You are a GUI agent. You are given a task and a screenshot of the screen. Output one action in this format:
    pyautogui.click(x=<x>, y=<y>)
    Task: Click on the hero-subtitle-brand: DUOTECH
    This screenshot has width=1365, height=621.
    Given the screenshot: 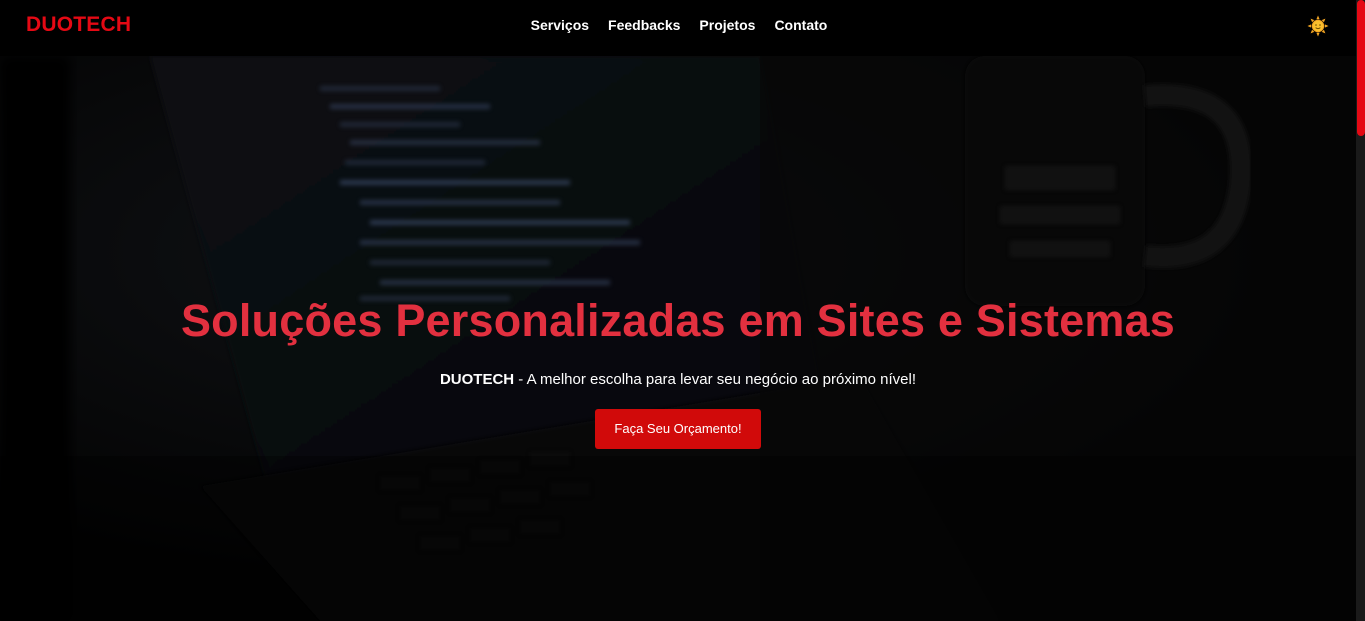 What is the action you would take?
    pyautogui.click(x=477, y=379)
    